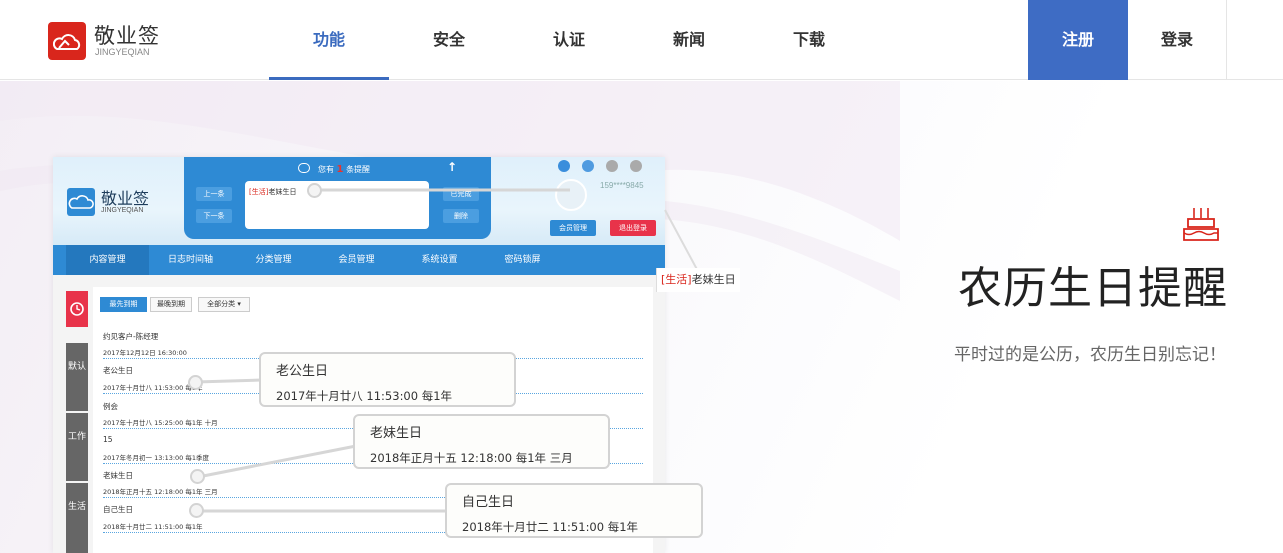  Describe the element at coordinates (1093, 288) in the screenshot. I see `hero-title: 农历生日提醒` at that location.